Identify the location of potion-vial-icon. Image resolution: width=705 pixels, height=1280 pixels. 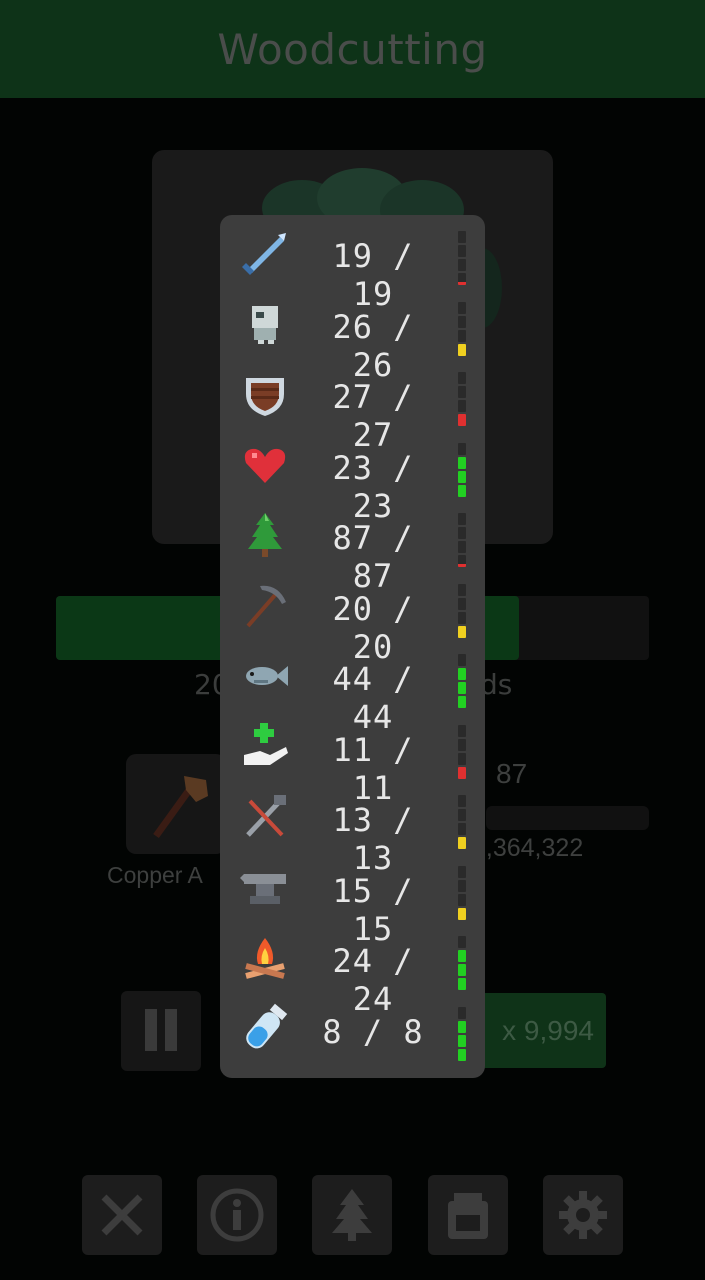
(267, 1025).